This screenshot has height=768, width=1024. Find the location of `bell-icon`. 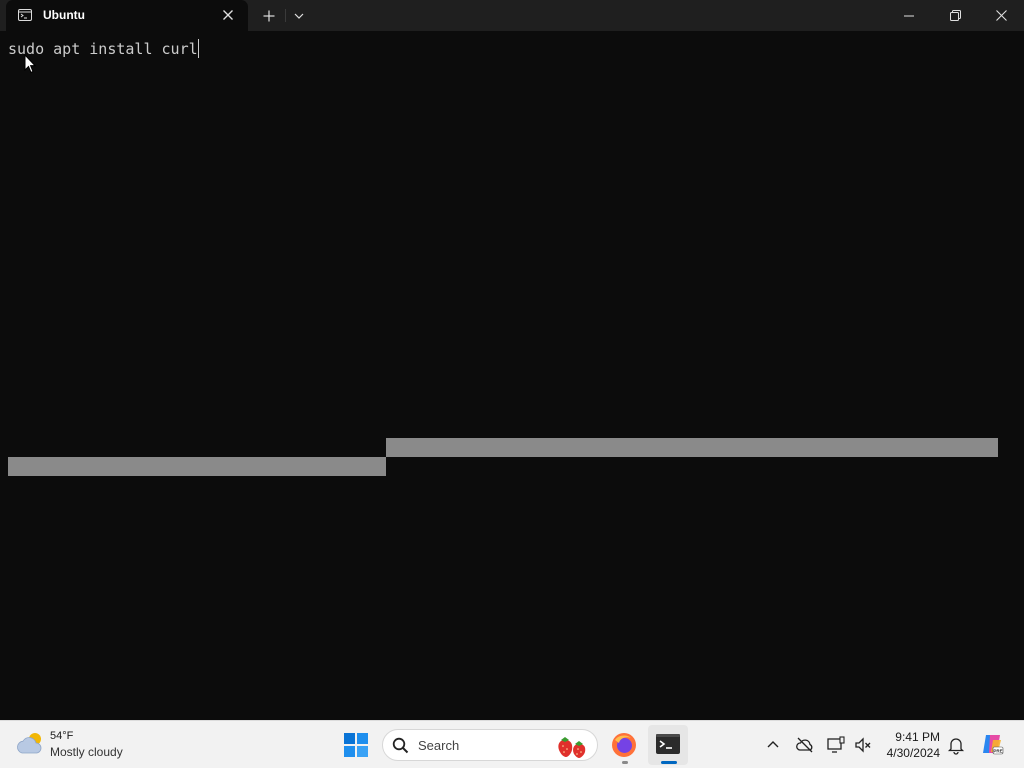

bell-icon is located at coordinates (956, 745).